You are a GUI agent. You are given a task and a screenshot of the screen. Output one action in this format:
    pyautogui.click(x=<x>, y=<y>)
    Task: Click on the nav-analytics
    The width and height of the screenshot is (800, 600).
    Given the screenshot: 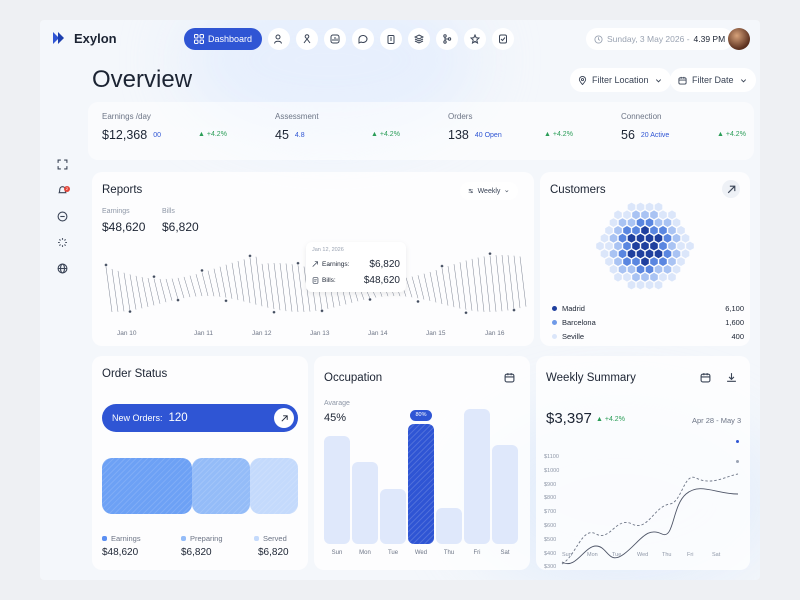 What is the action you would take?
    pyautogui.click(x=335, y=39)
    